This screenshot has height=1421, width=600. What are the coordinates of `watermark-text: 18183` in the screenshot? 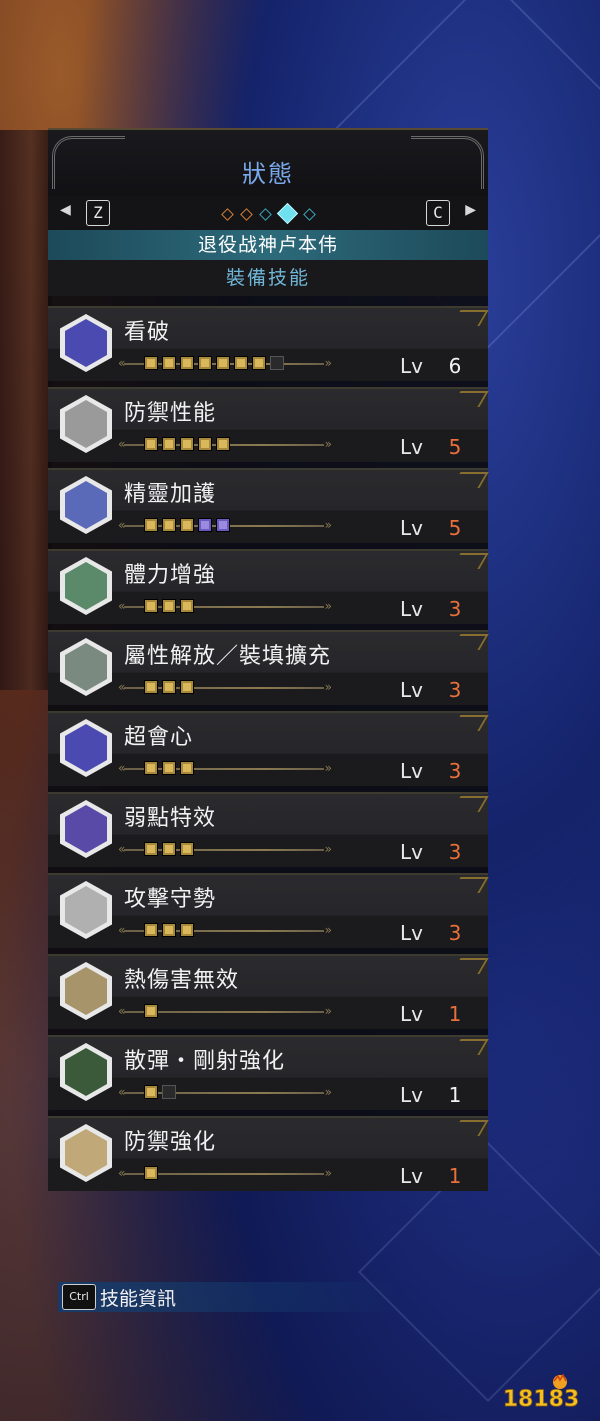 It's located at (541, 1399).